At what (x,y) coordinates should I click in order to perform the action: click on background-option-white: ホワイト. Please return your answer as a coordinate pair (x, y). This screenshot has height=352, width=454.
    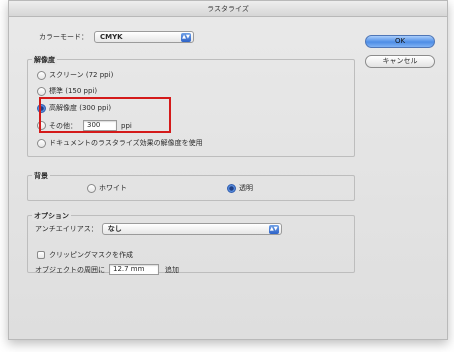
    Looking at the image, I should click on (107, 188).